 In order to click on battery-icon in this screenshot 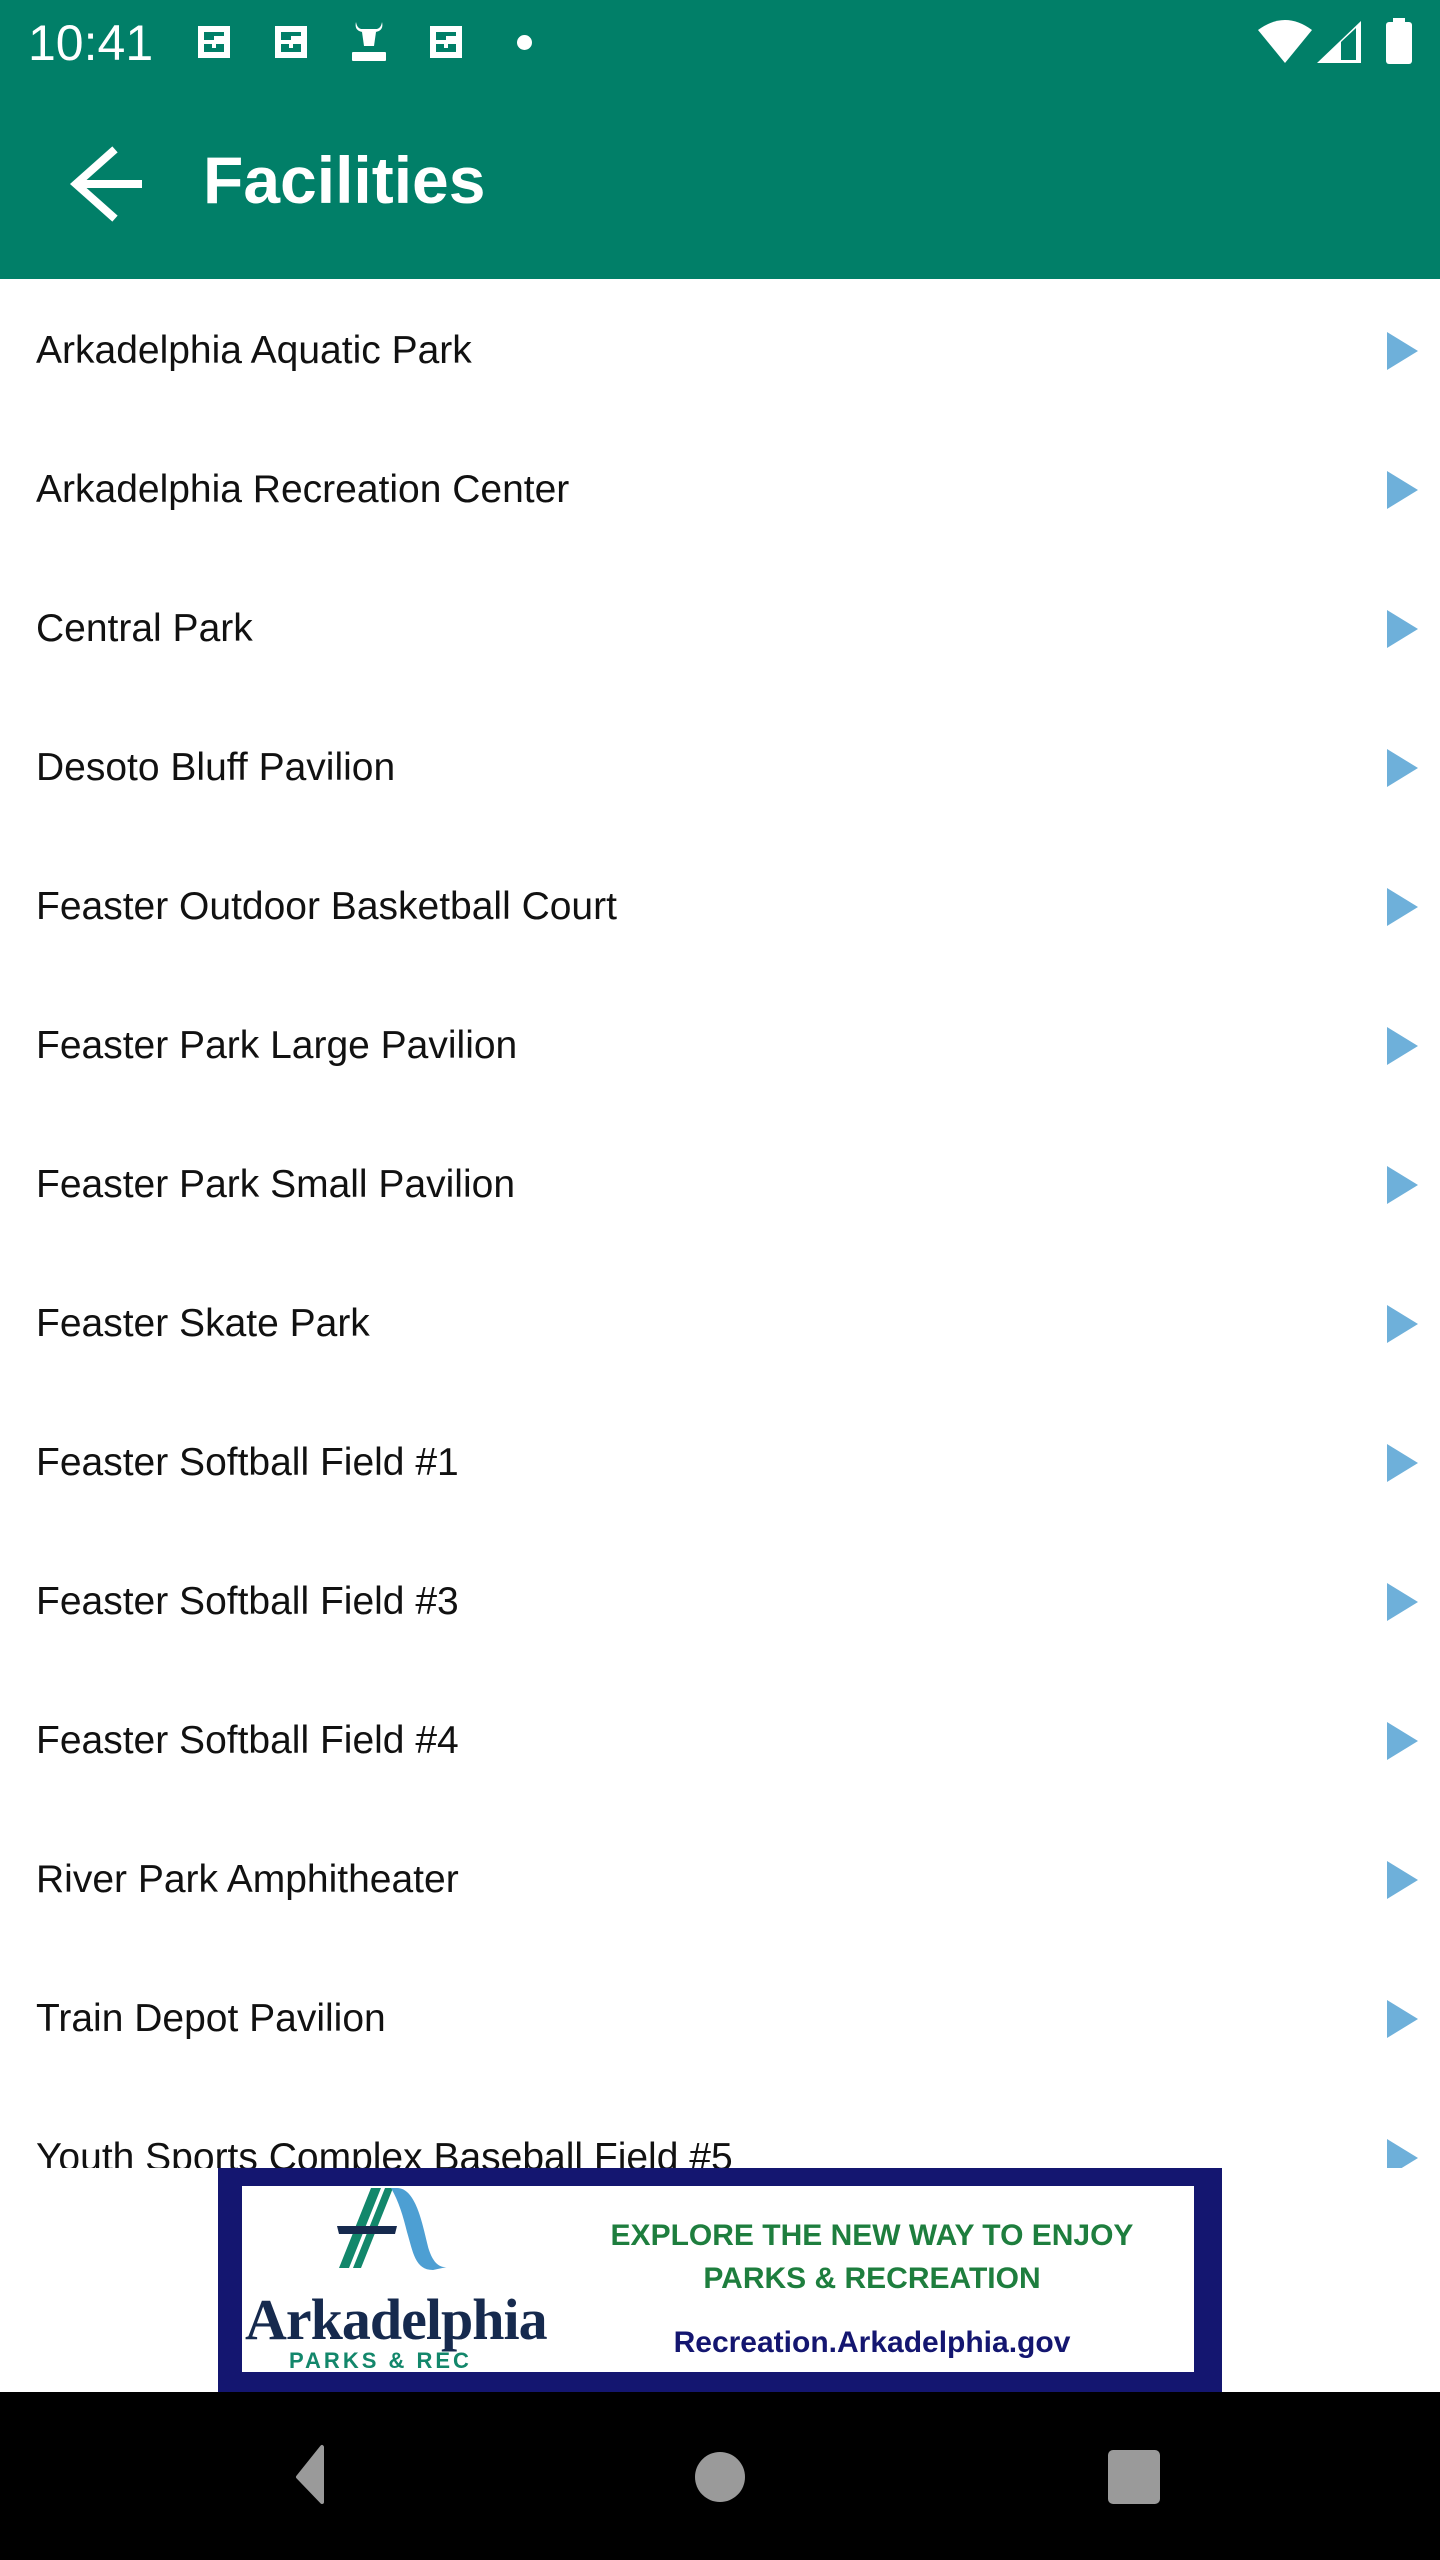, I will do `click(1399, 41)`.